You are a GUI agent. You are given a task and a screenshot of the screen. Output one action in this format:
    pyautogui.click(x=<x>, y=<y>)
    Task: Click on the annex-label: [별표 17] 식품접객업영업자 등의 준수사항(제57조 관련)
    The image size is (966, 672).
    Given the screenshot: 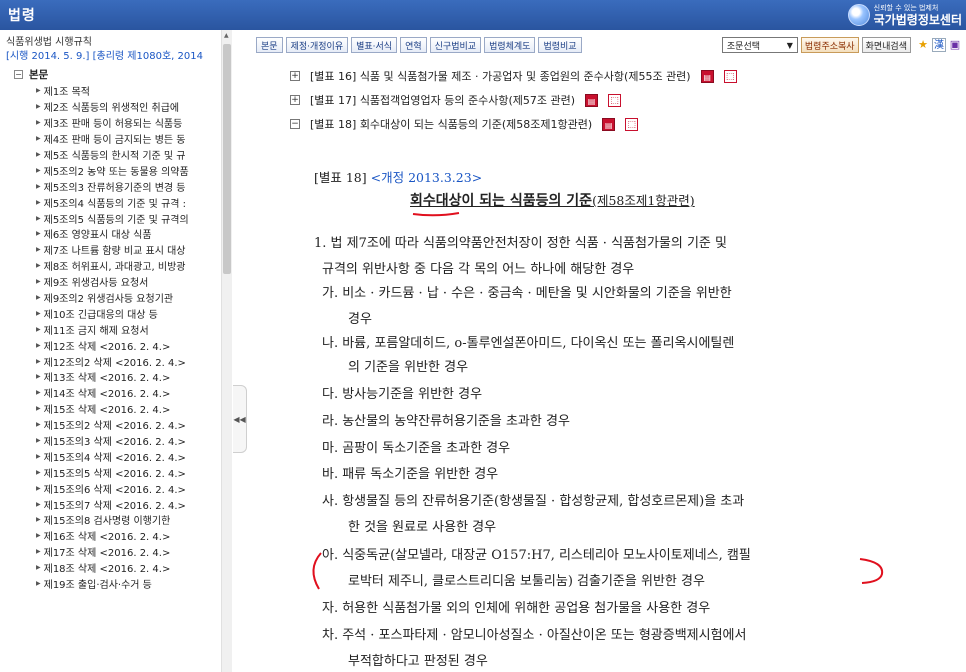 What is the action you would take?
    pyautogui.click(x=442, y=100)
    